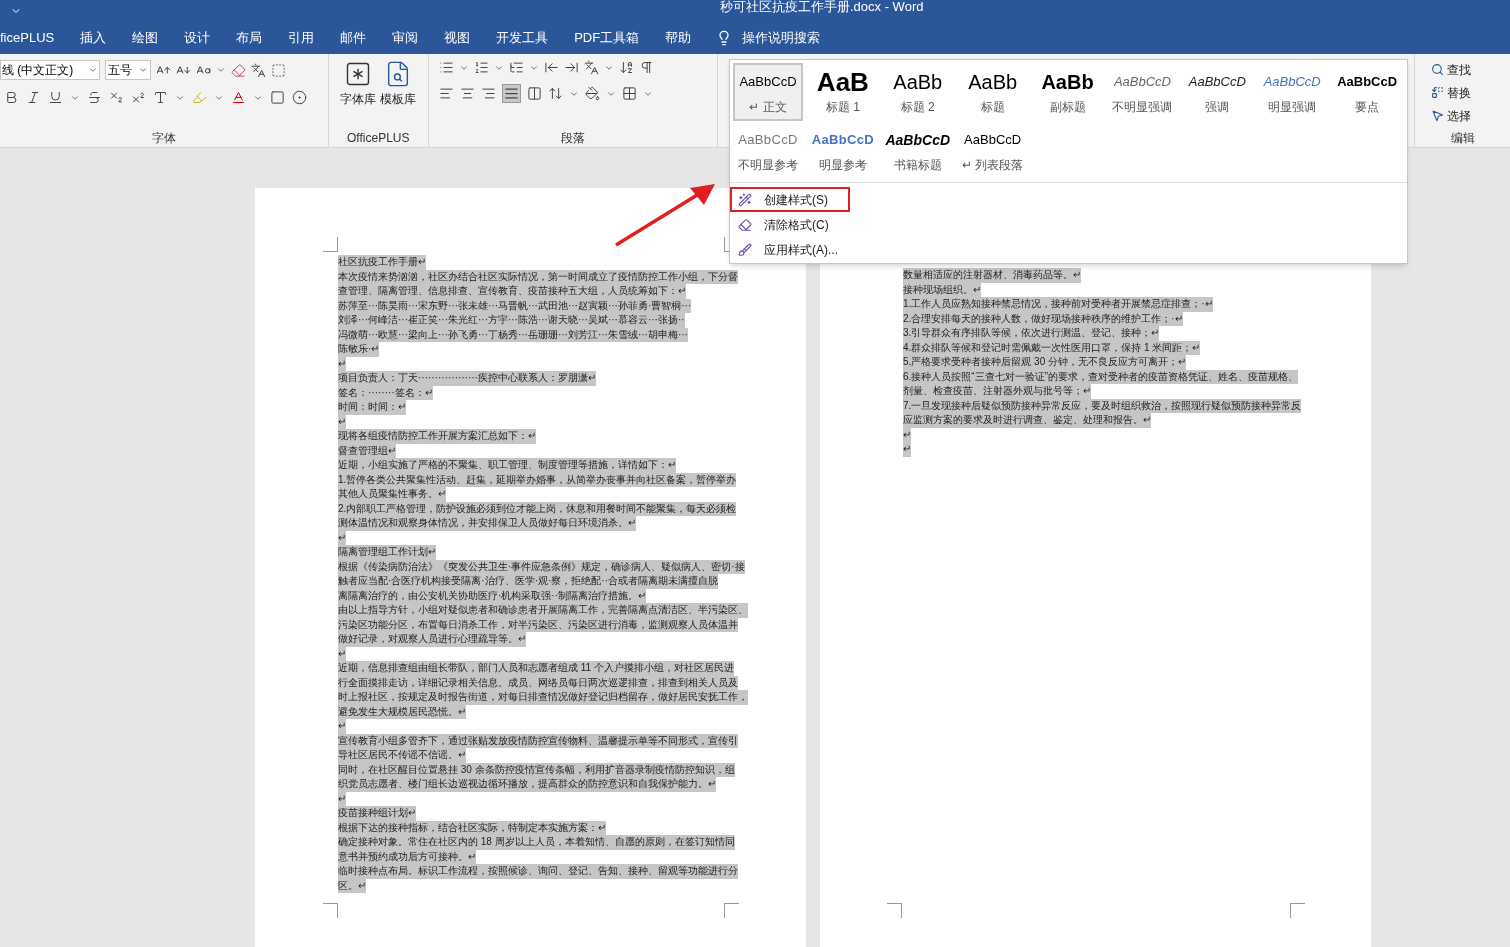 Image resolution: width=1510 pixels, height=947 pixels. Describe the element at coordinates (1468, 69) in the screenshot. I see `editing-button: 查找` at that location.